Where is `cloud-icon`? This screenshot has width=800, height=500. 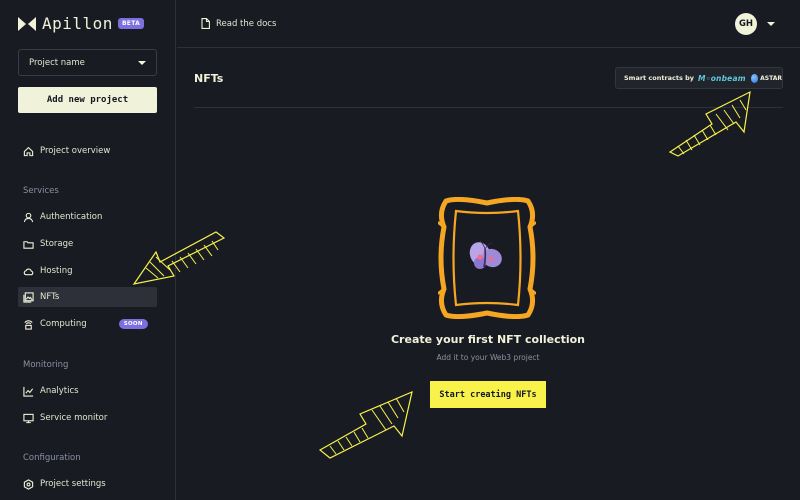 cloud-icon is located at coordinates (28, 271).